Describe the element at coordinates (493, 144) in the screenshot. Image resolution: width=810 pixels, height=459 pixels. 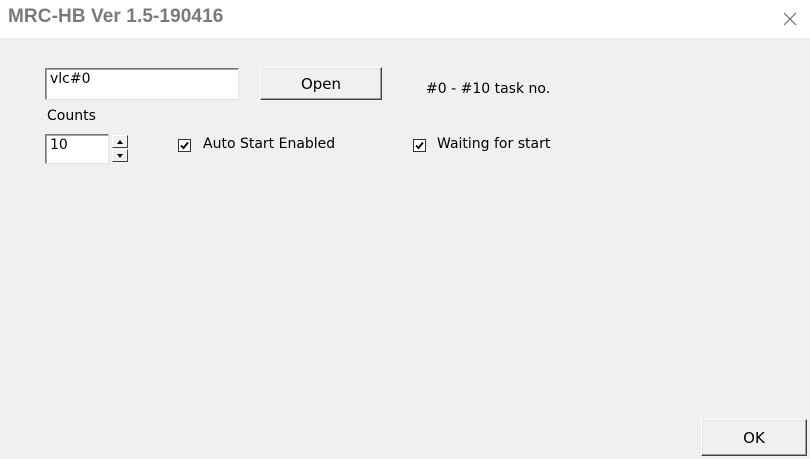
I see `waiting-for-start-label: Waiting for start` at that location.